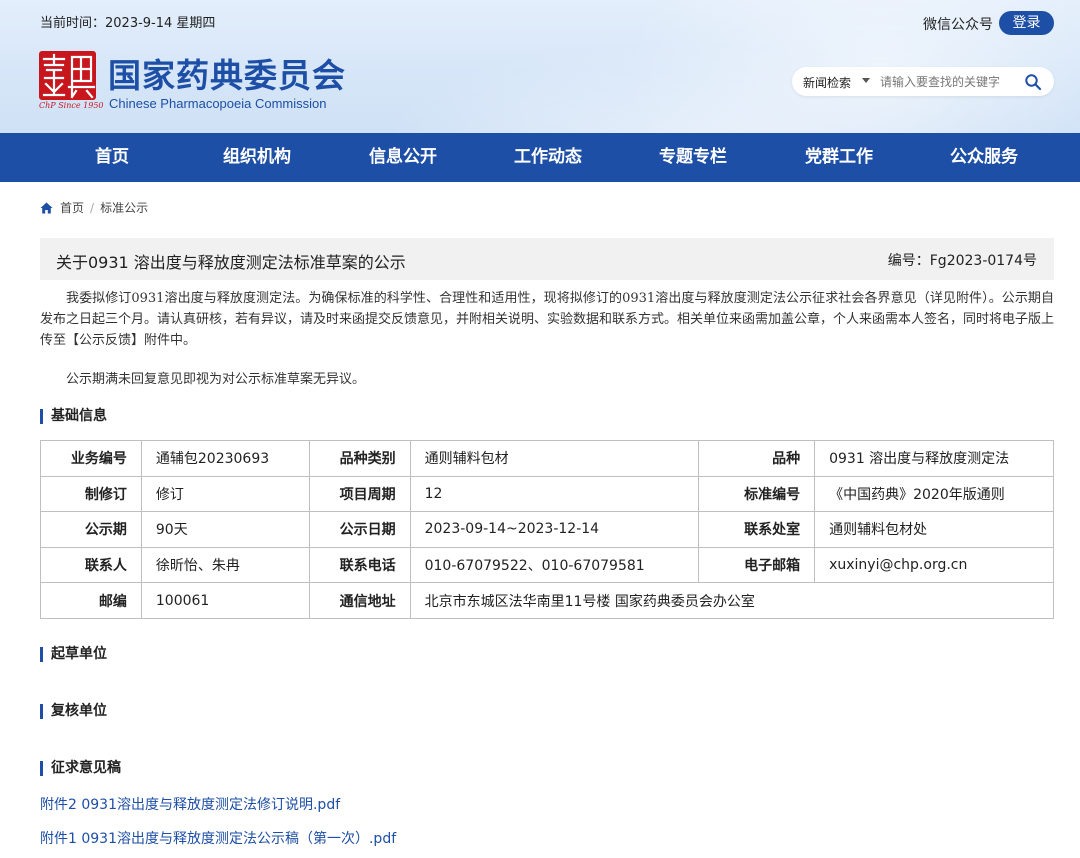 The width and height of the screenshot is (1080, 858). I want to click on attachment-link: 附件2 0931溶出度与释放度测定法修订说明.pdf, so click(190, 804).